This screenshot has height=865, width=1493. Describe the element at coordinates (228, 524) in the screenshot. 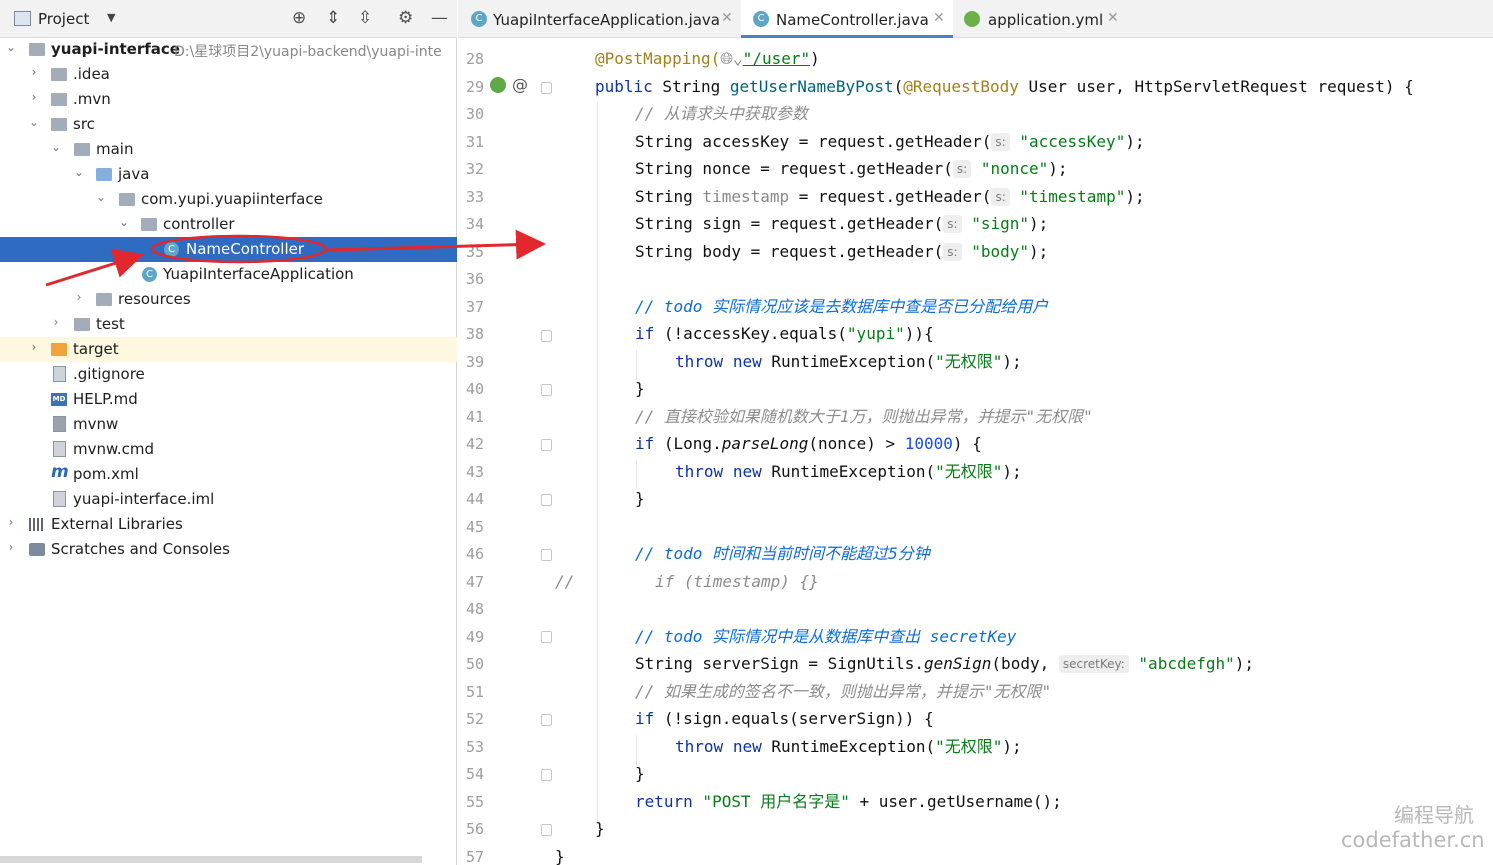

I see `tree-item-external-libraries: › External Libraries` at that location.